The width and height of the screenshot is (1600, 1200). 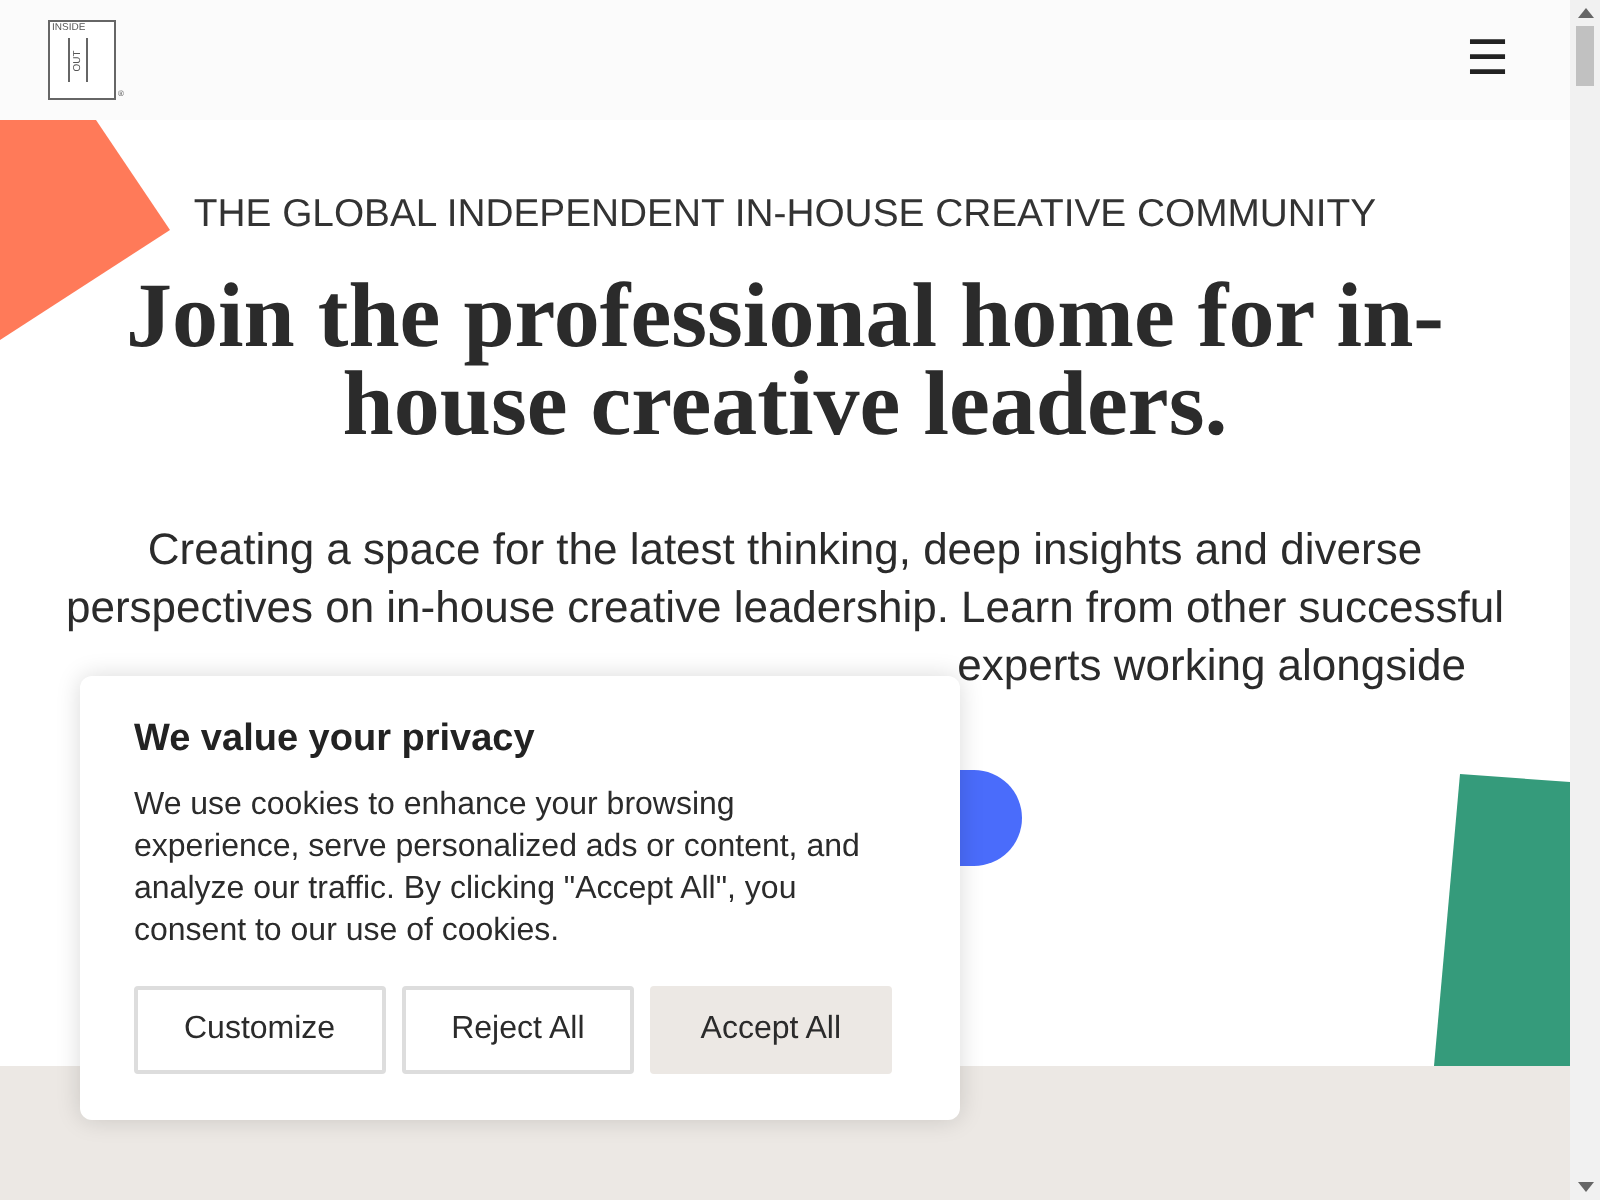 What do you see at coordinates (335, 740) in the screenshot?
I see `dialog-title: We value your privacy` at bounding box center [335, 740].